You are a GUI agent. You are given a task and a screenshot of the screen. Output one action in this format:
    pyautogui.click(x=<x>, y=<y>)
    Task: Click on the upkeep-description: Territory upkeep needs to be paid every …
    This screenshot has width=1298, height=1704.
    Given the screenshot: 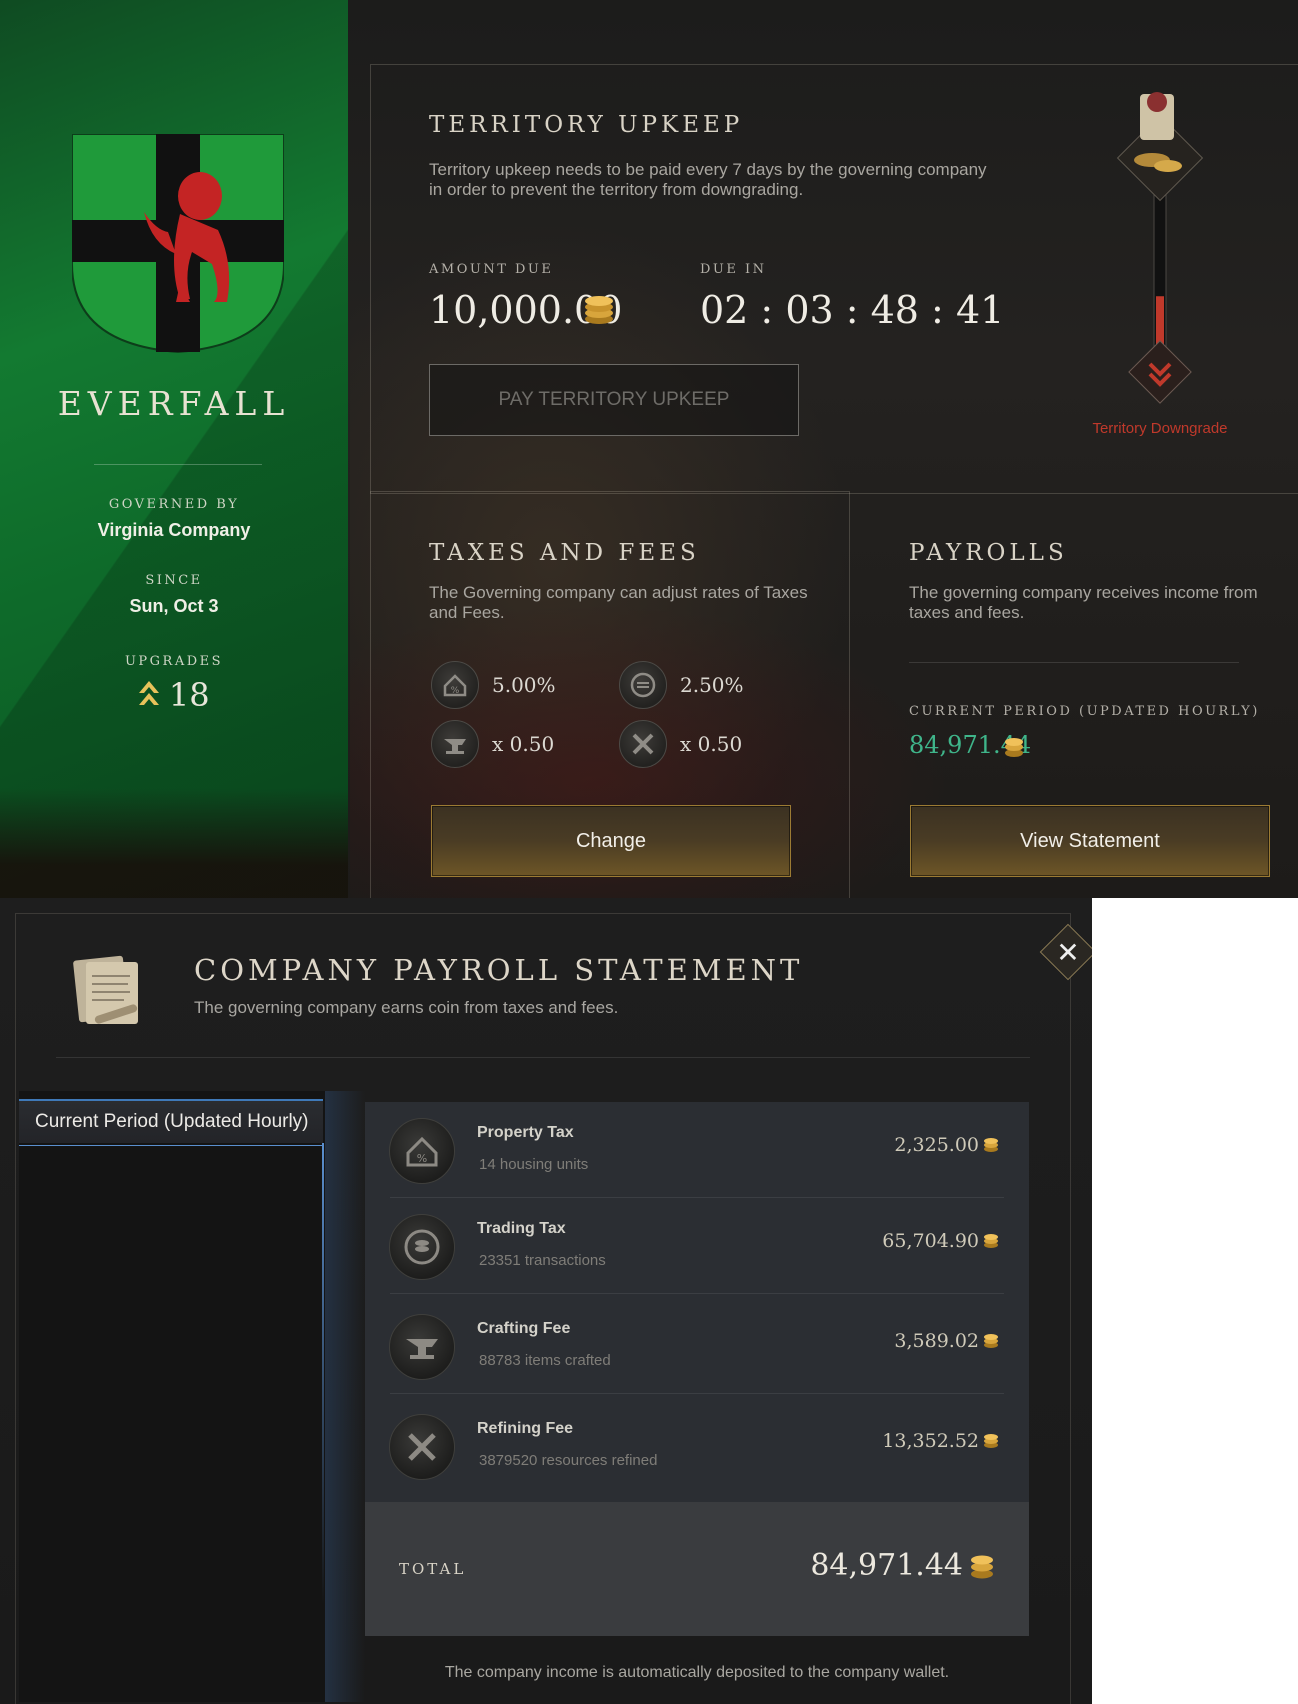 What is the action you would take?
    pyautogui.click(x=708, y=179)
    